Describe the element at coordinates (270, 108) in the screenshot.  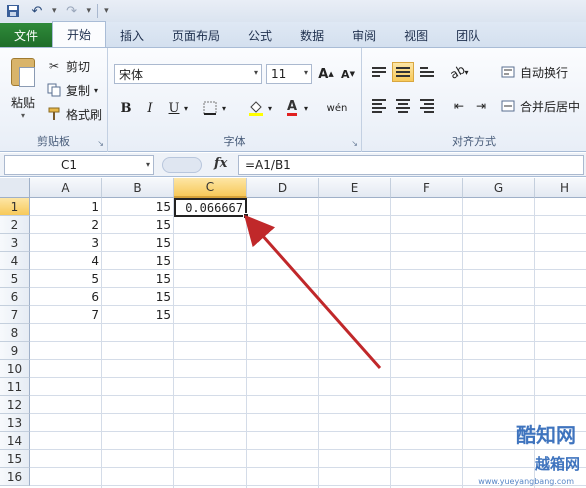
I see `fill-color-dropdown-icon: ▾` at that location.